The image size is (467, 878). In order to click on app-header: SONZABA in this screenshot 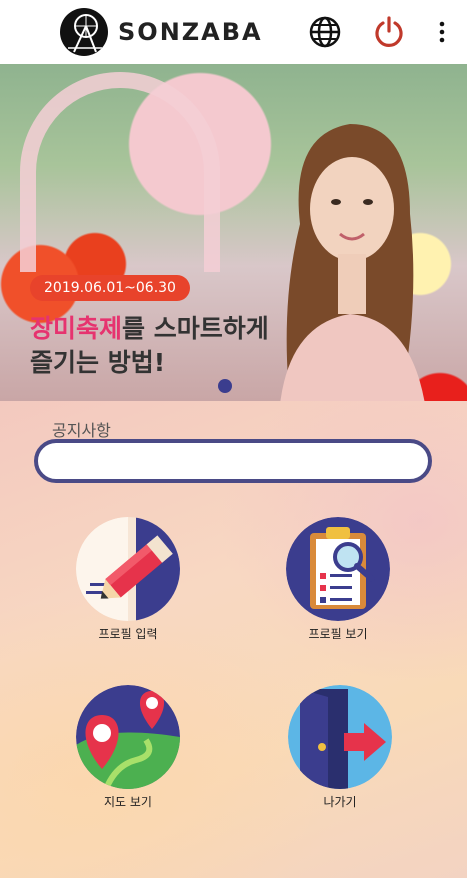, I will do `click(233, 32)`.